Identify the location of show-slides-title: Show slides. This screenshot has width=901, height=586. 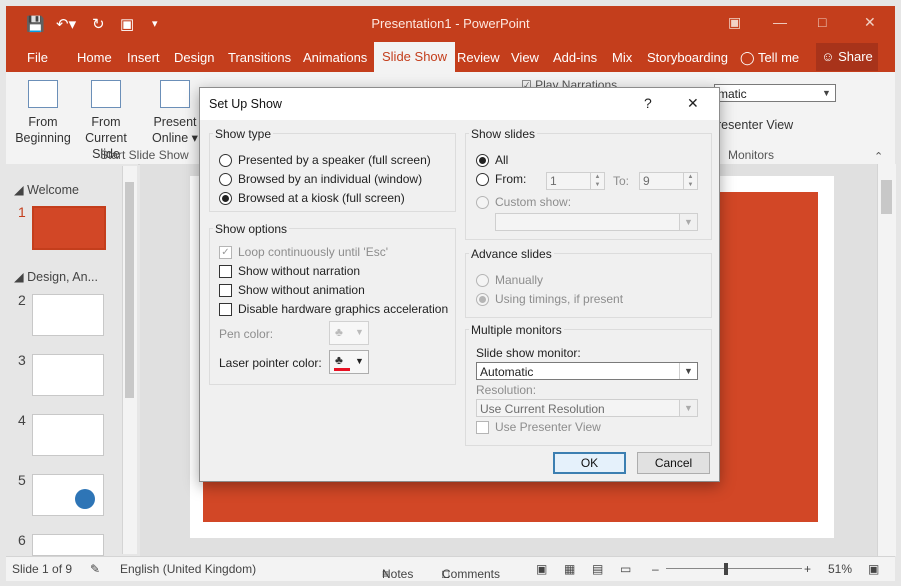
(503, 134).